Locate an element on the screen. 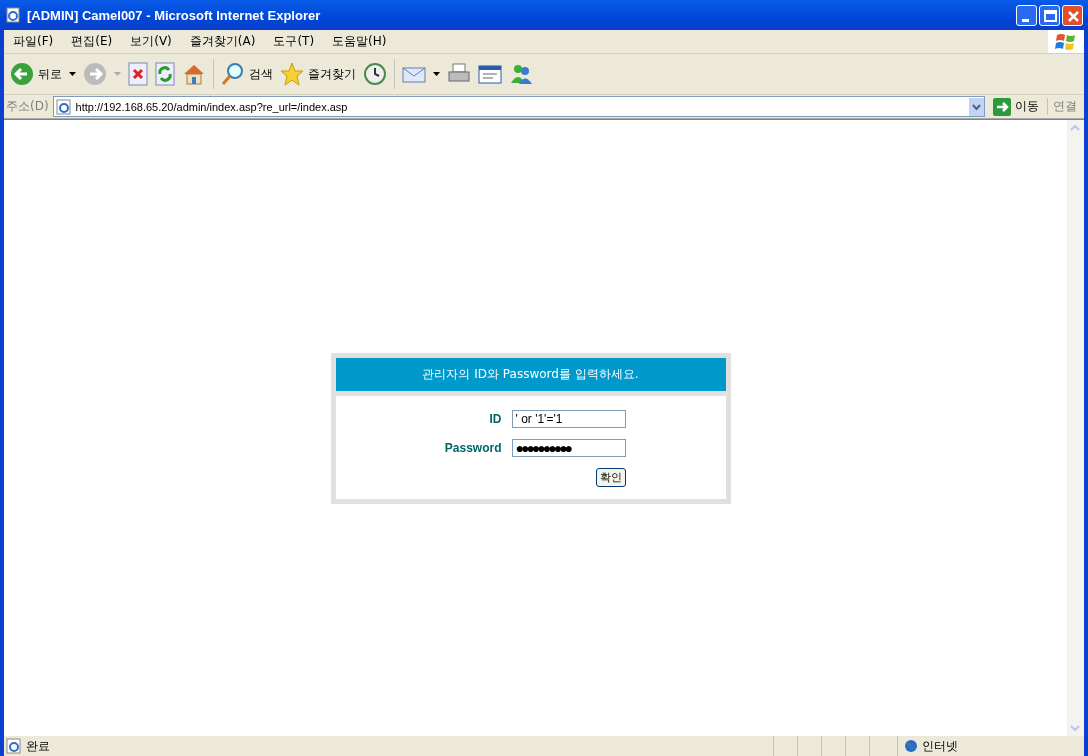  menu-item: 즐겨찾기(A) is located at coordinates (222, 41).